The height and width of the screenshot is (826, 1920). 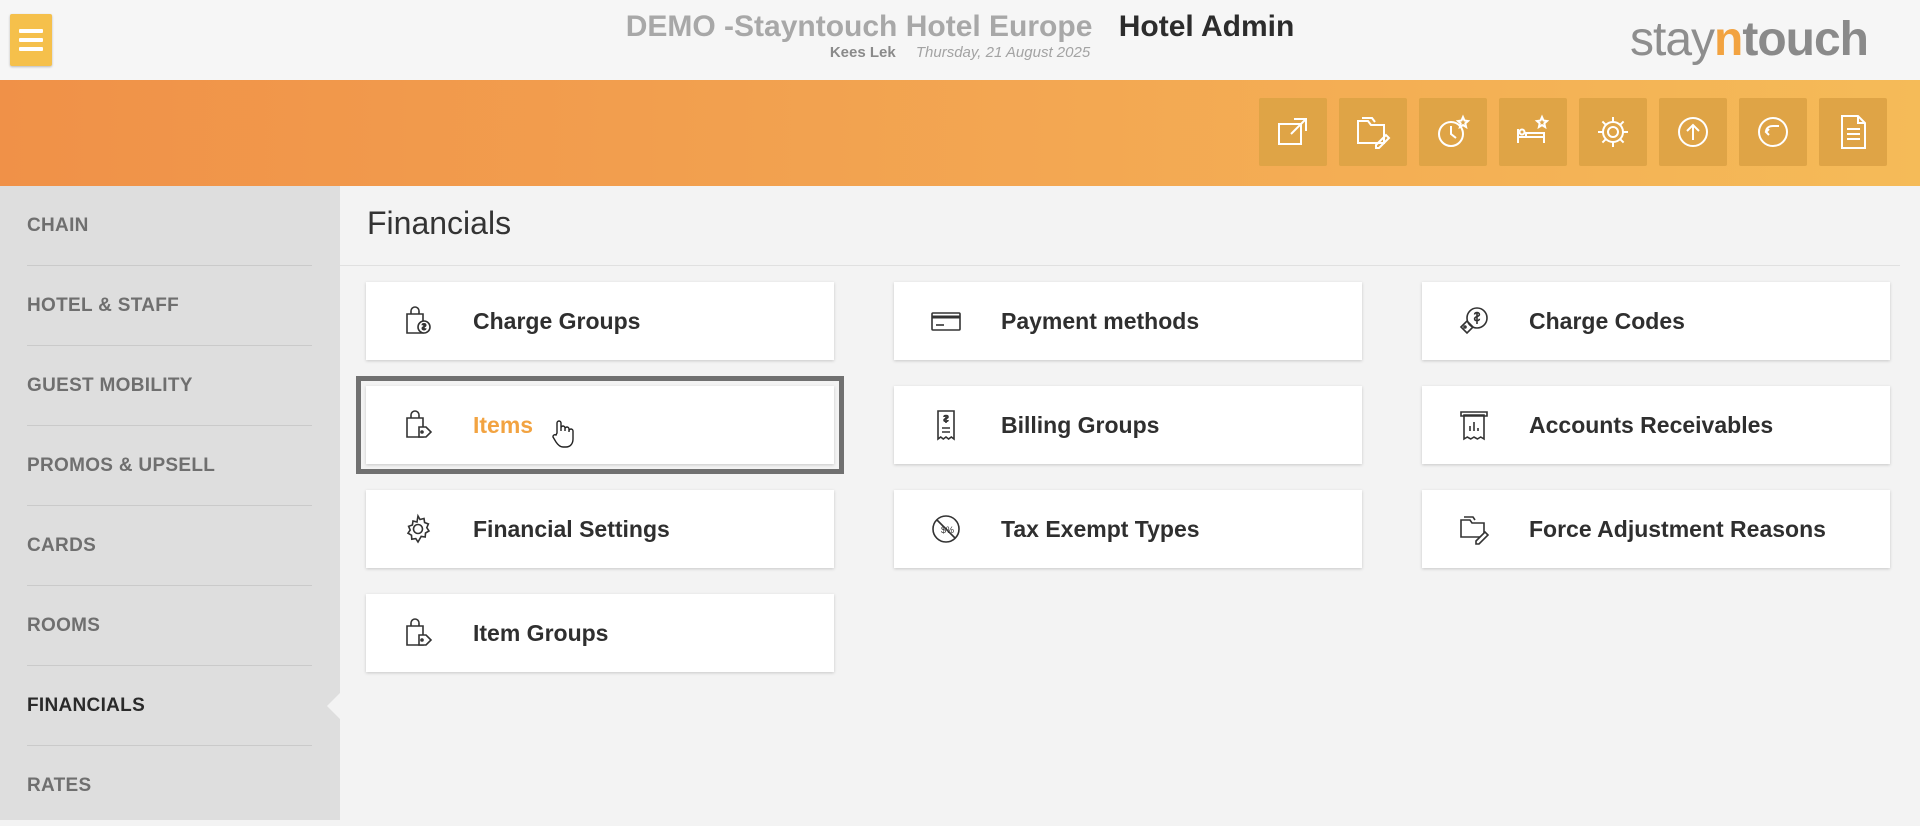 I want to click on hand-cursor-icon, so click(x=563, y=434).